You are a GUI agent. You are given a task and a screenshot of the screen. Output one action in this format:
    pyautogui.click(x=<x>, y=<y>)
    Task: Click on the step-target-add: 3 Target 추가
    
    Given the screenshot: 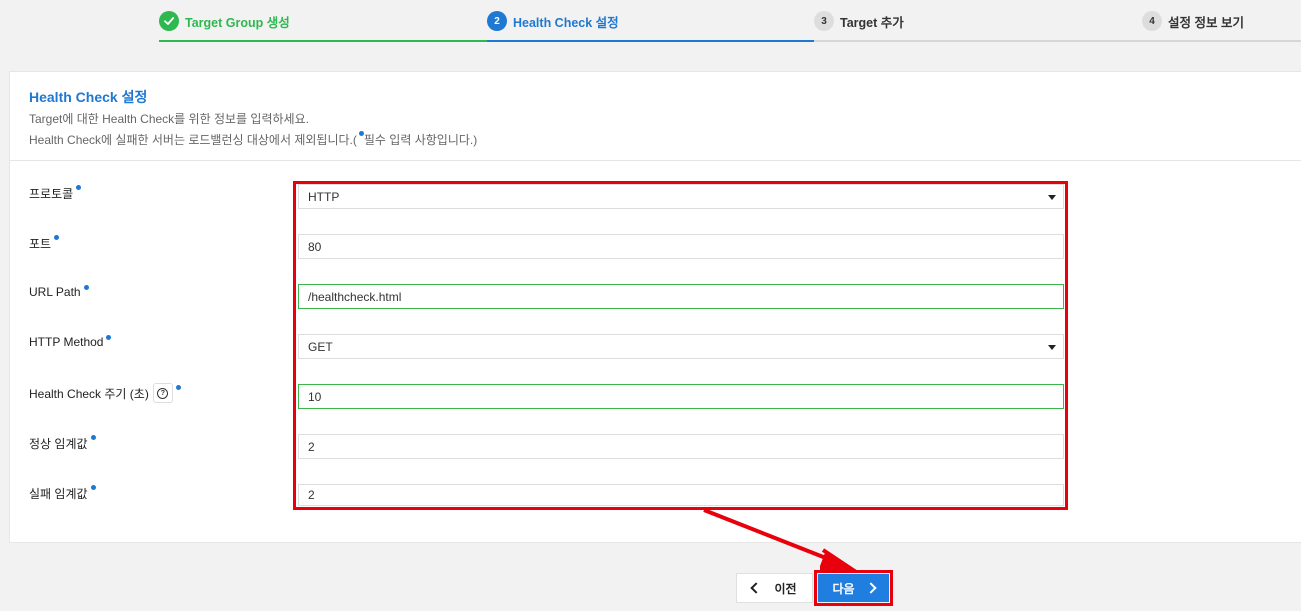 What is the action you would take?
    pyautogui.click(x=978, y=21)
    